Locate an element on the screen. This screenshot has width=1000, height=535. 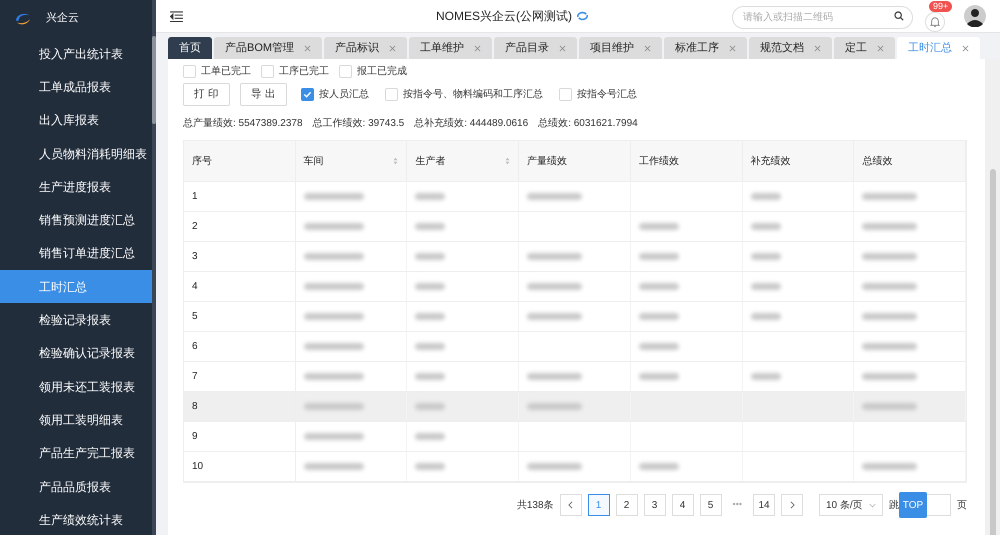
tab-label: 项目维护 is located at coordinates (612, 48).